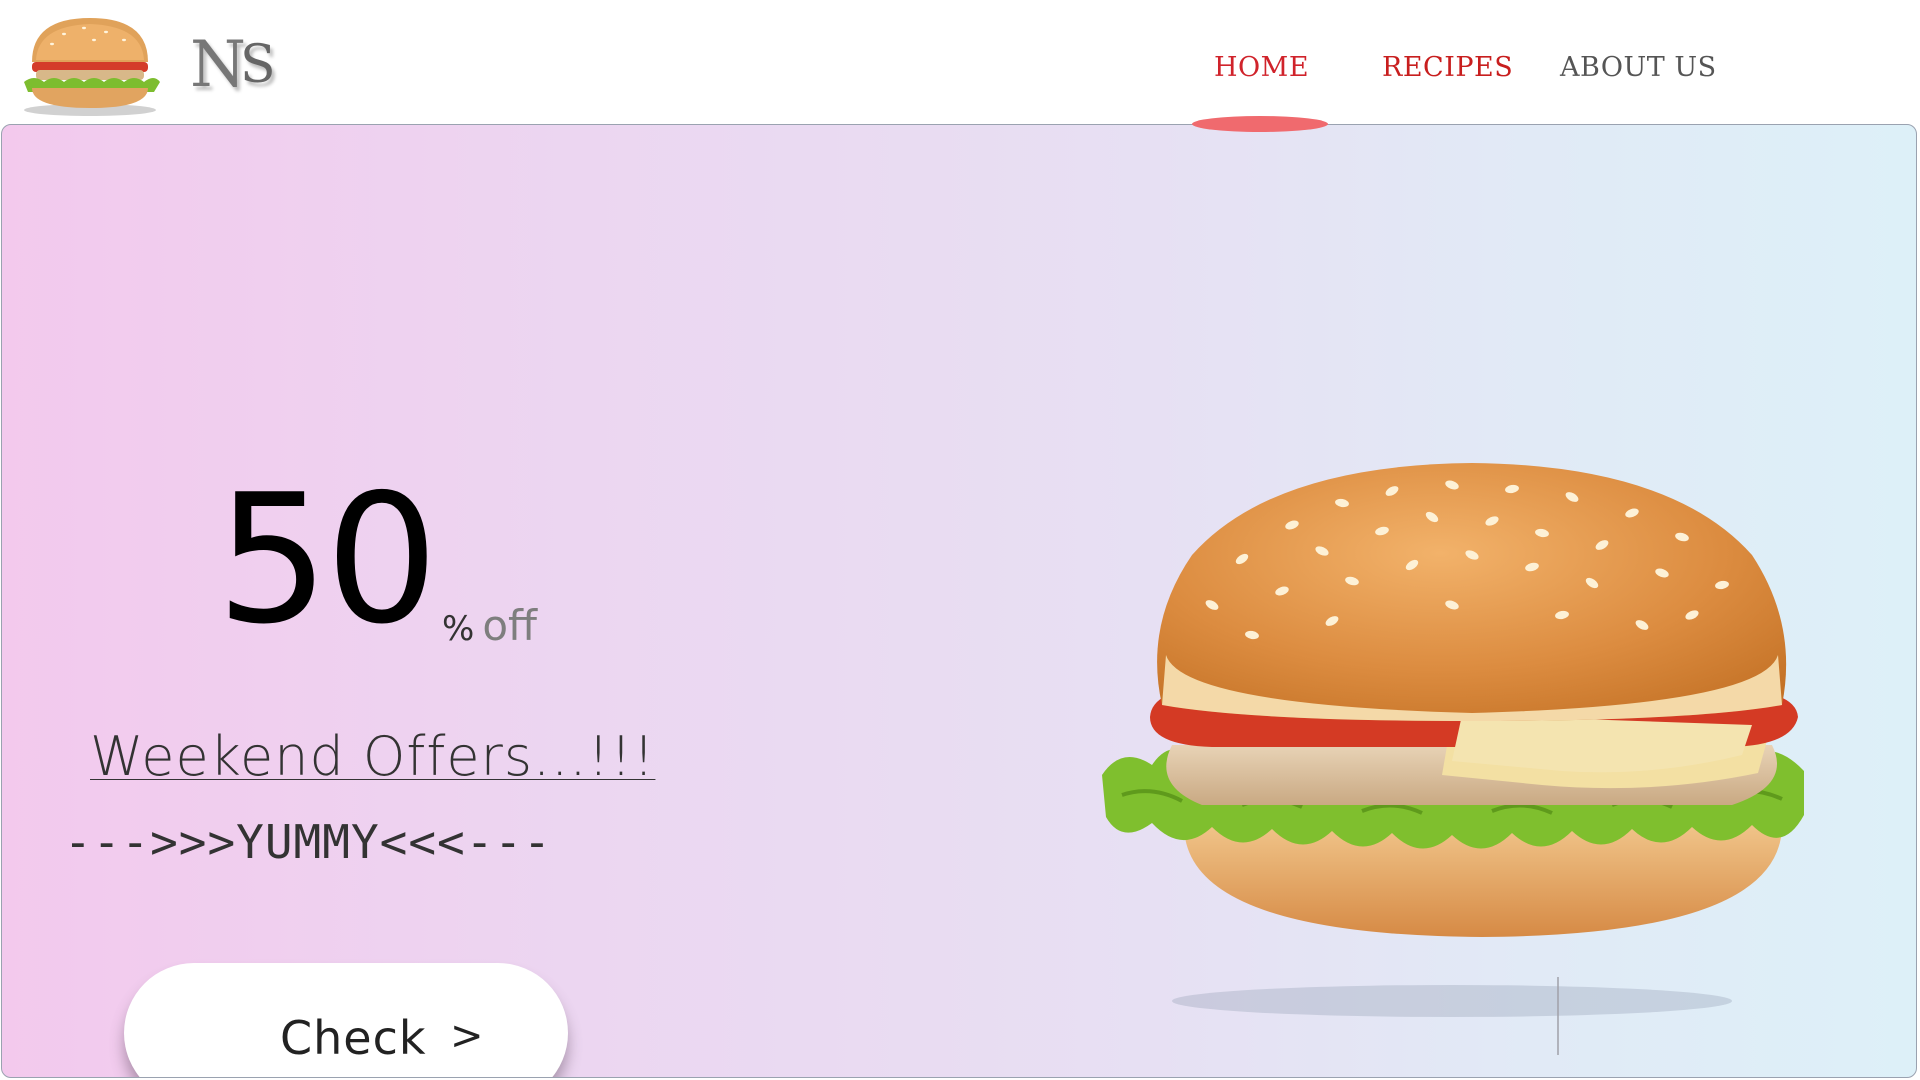  What do you see at coordinates (373, 756) in the screenshot?
I see `offer-headline: Weekend Offers...!!!` at bounding box center [373, 756].